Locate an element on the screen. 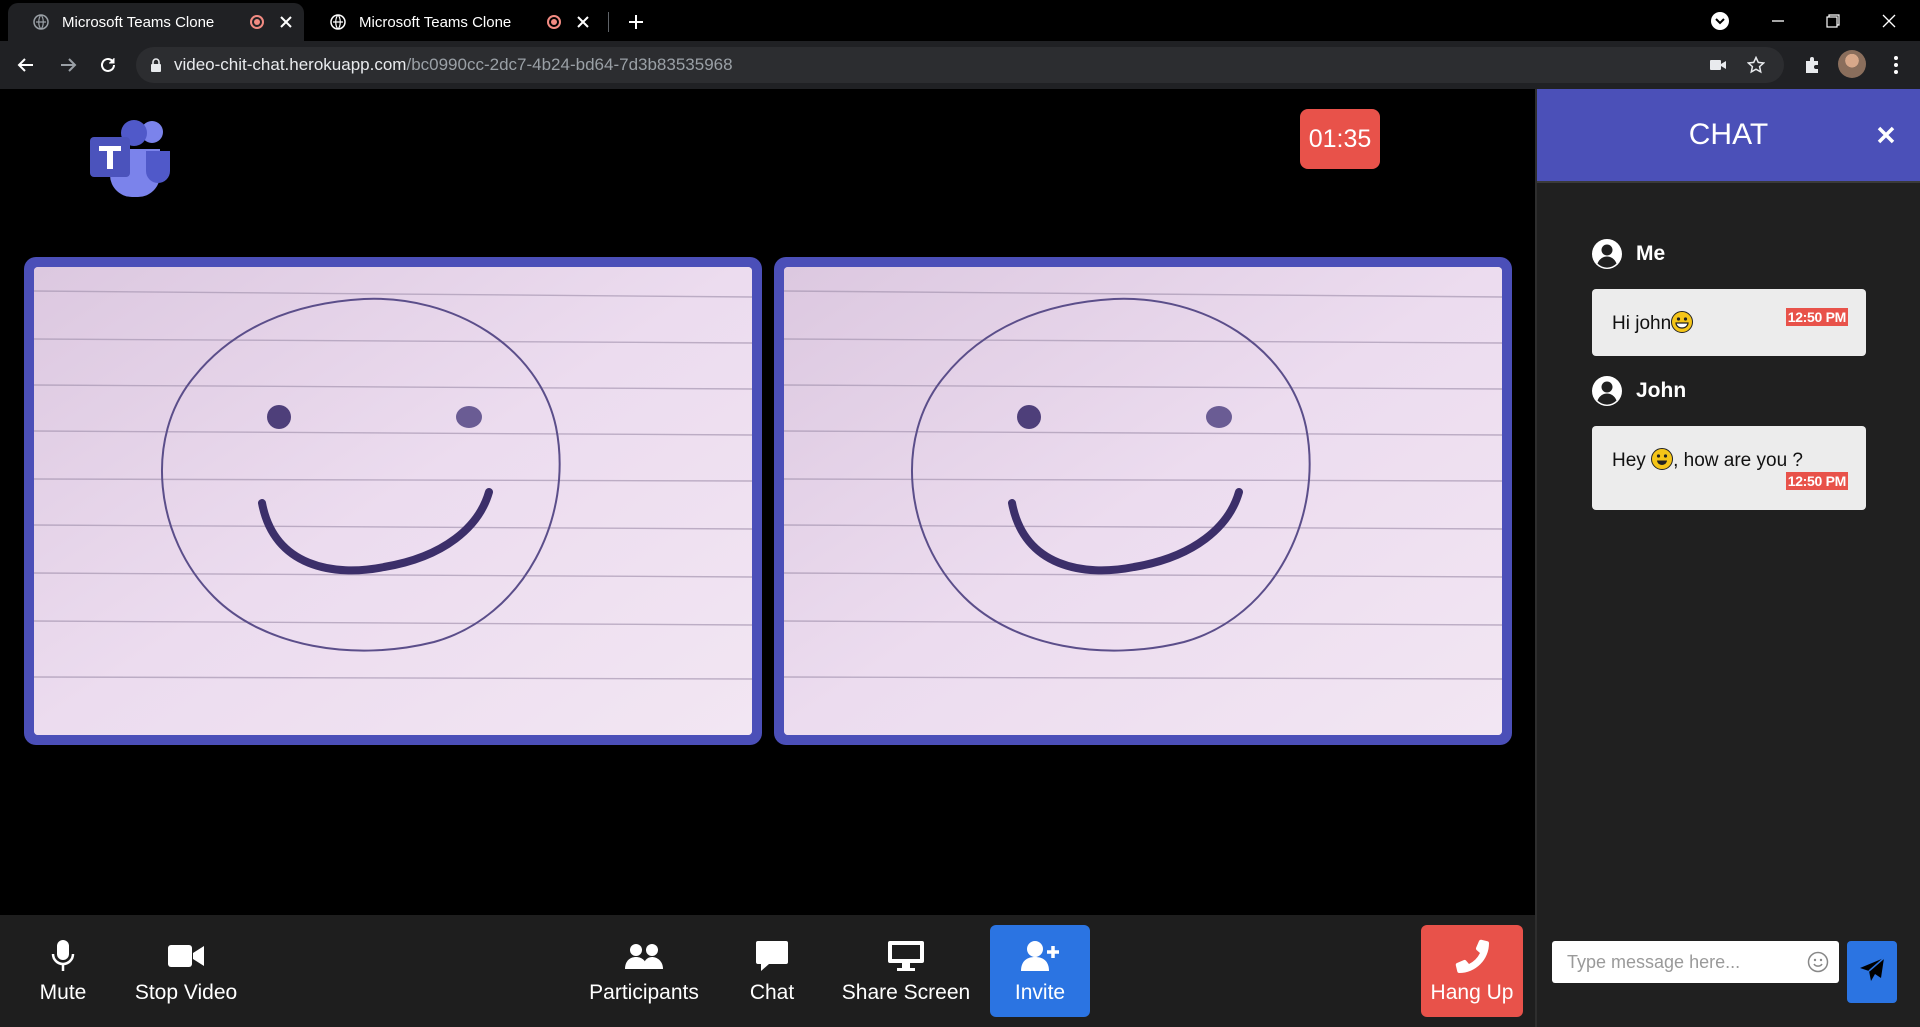 This screenshot has height=1027, width=1920. stop-video-button: Stop Video is located at coordinates (186, 971).